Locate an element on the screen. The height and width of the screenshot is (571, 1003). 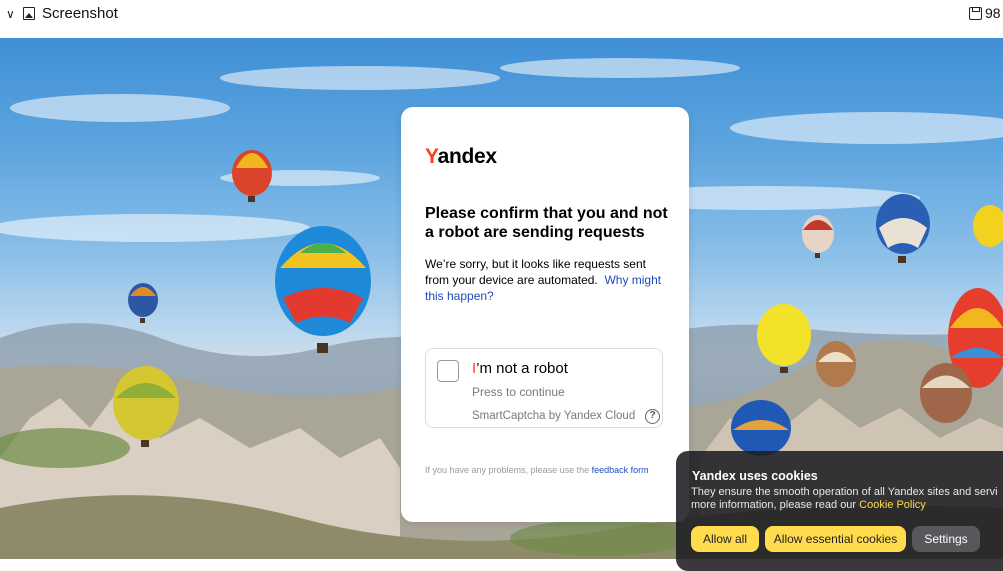
help-icon: ? is located at coordinates (652, 416).